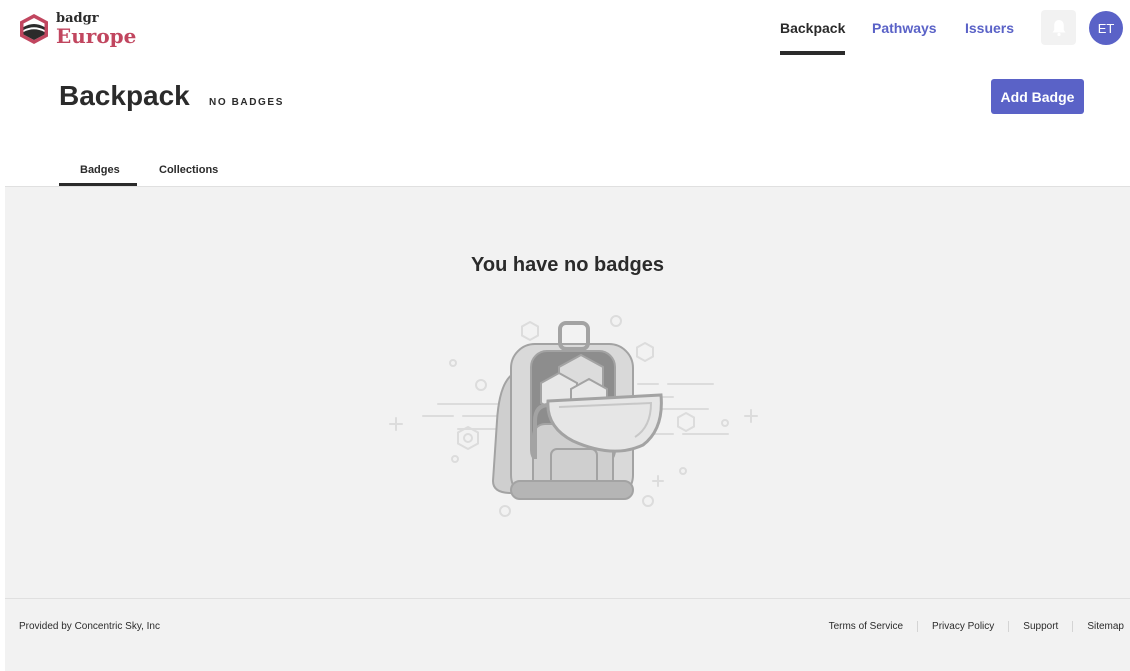  I want to click on footer-provider: Provided by Concentric Sky, Inc, so click(89, 626).